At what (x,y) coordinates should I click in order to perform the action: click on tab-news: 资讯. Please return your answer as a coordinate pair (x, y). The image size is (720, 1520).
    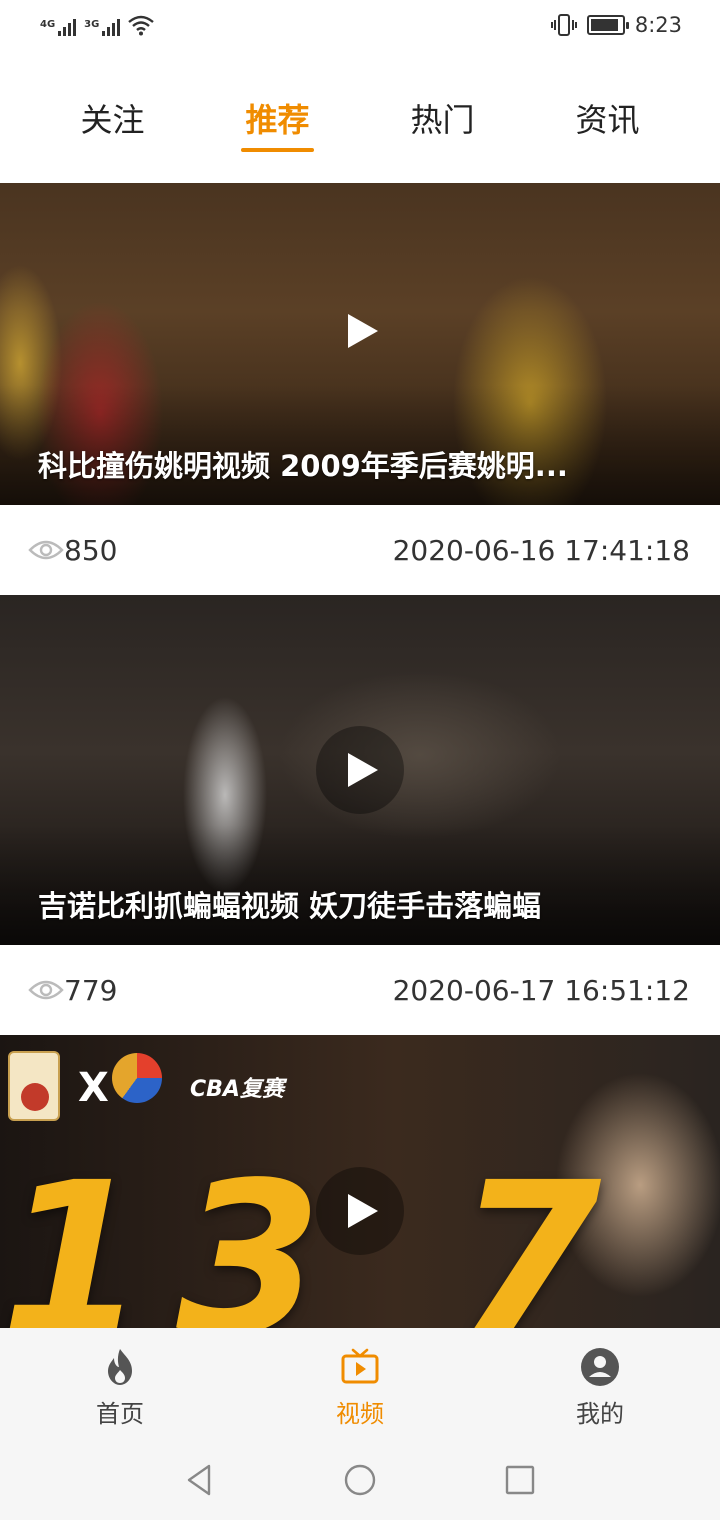
    Looking at the image, I should click on (607, 122).